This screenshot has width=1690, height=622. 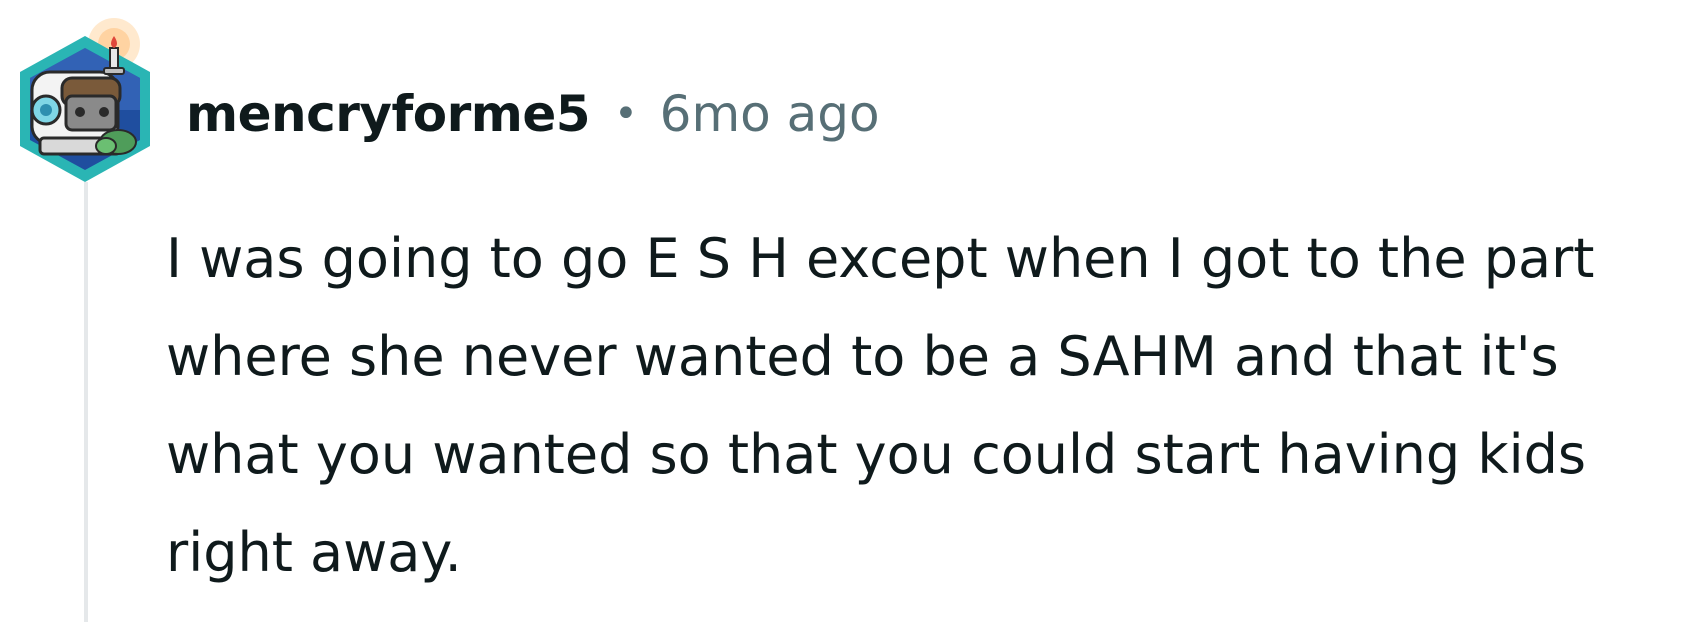 I want to click on thread-line, so click(x=86, y=402).